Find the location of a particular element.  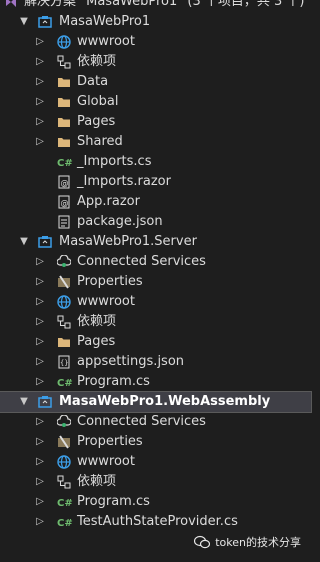

tree-item-imports-razor: @ _Imports.razor is located at coordinates (155, 182).